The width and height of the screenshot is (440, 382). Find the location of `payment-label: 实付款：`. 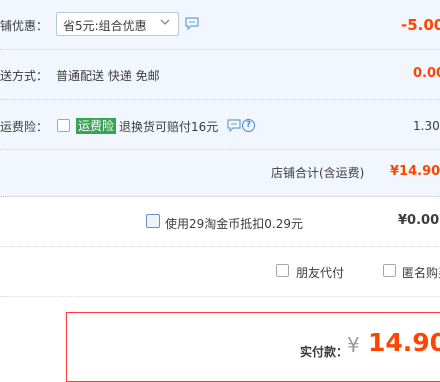

payment-label: 实付款： is located at coordinates (324, 352).